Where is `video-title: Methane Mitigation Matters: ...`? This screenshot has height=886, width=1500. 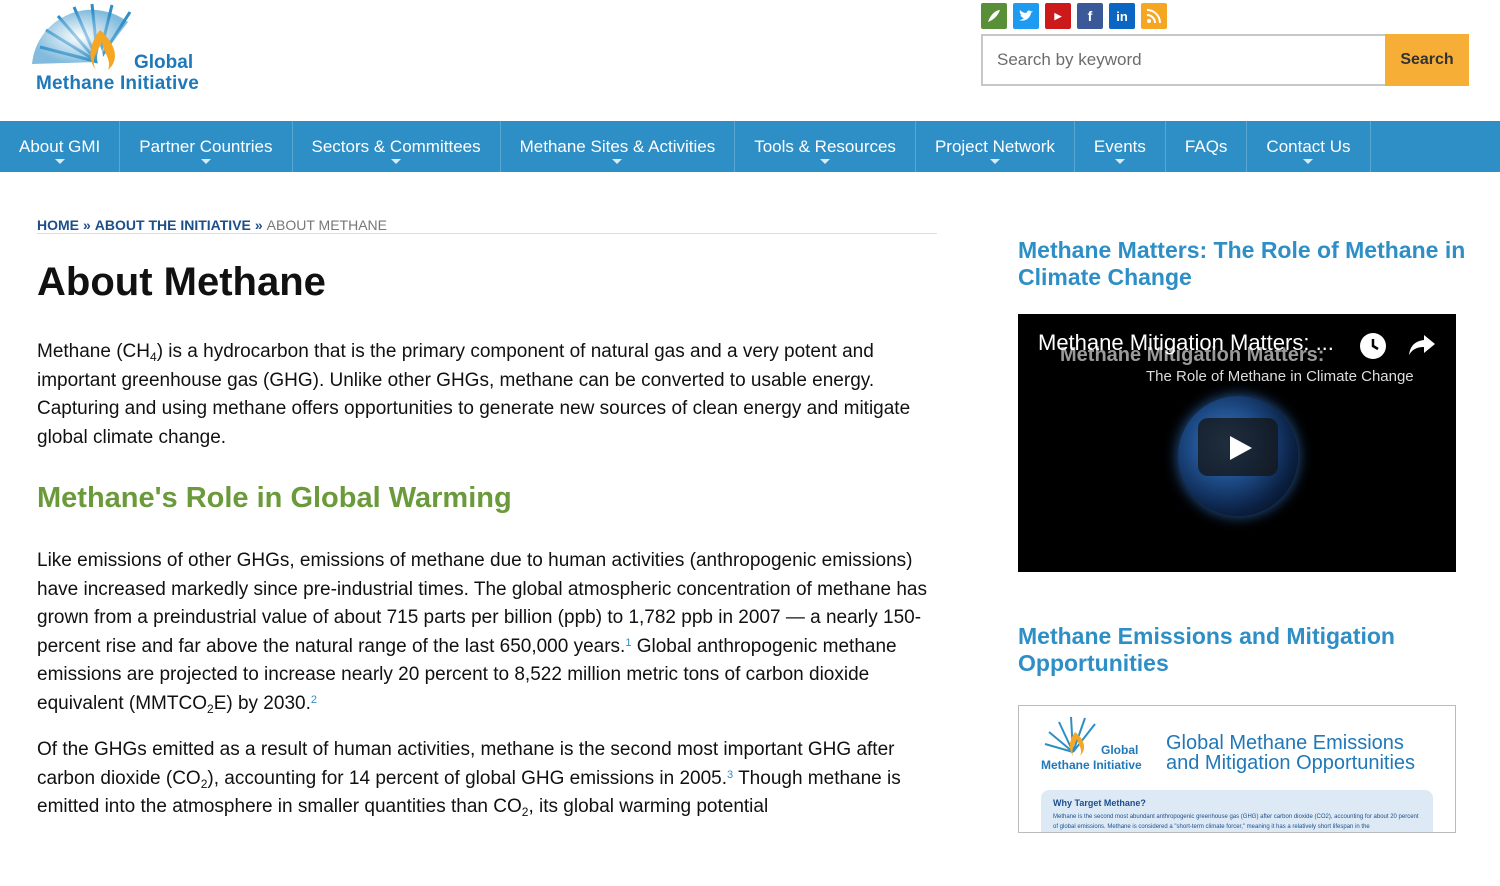 video-title: Methane Mitigation Matters: ... is located at coordinates (1186, 343).